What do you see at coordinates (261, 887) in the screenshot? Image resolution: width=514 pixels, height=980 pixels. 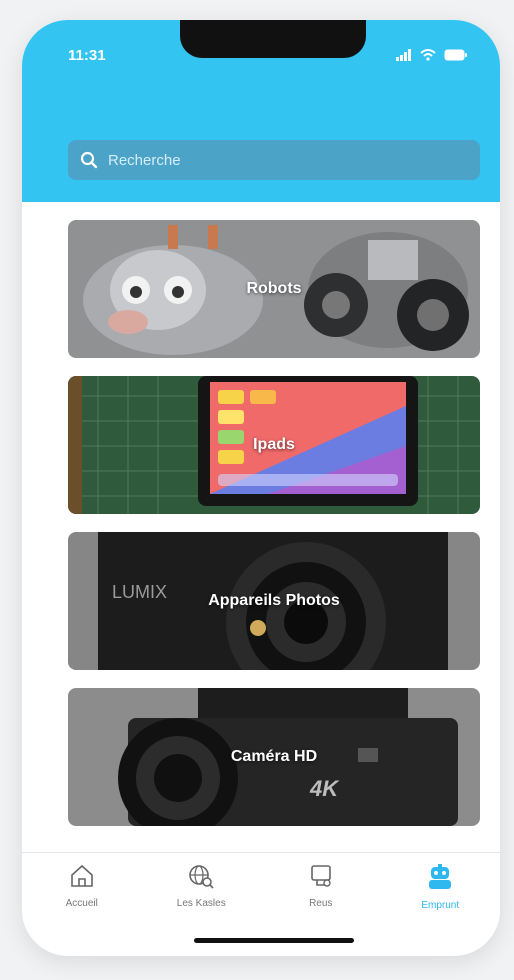 I see `bottom-tab-bar: Accueil Les Kasles Reus Emprunt` at bounding box center [261, 887].